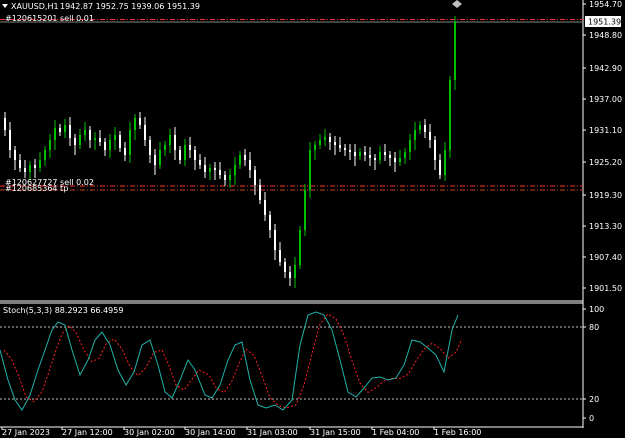  What do you see at coordinates (457, 432) in the screenshot?
I see `time-tick-label: 1 Feb 16:00` at bounding box center [457, 432].